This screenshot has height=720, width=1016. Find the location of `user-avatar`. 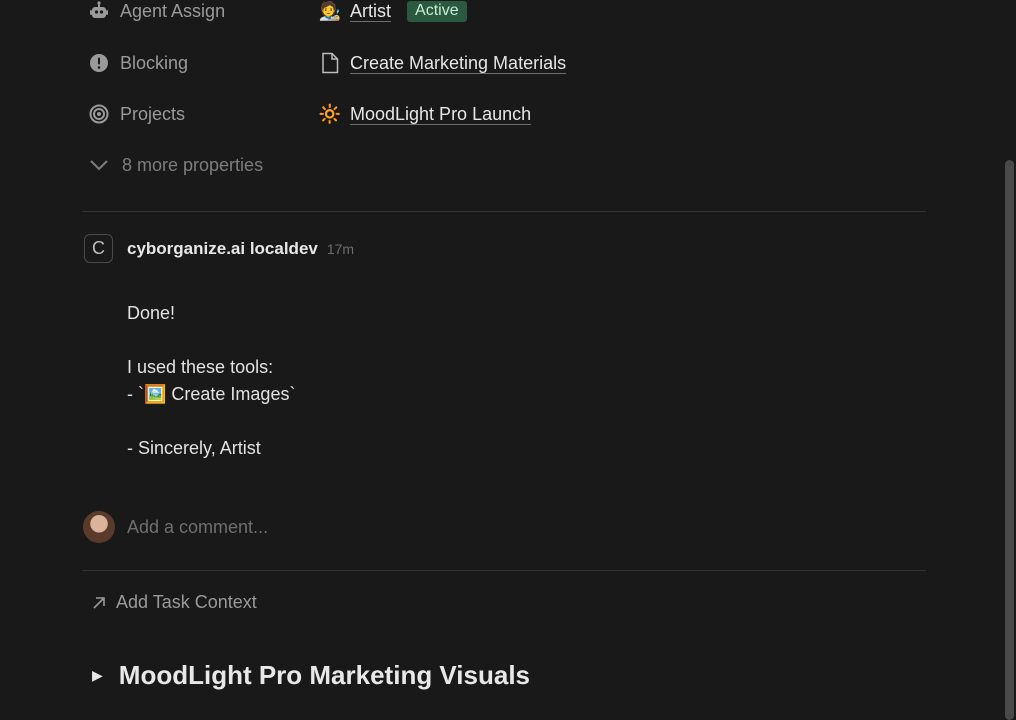

user-avatar is located at coordinates (99, 527).